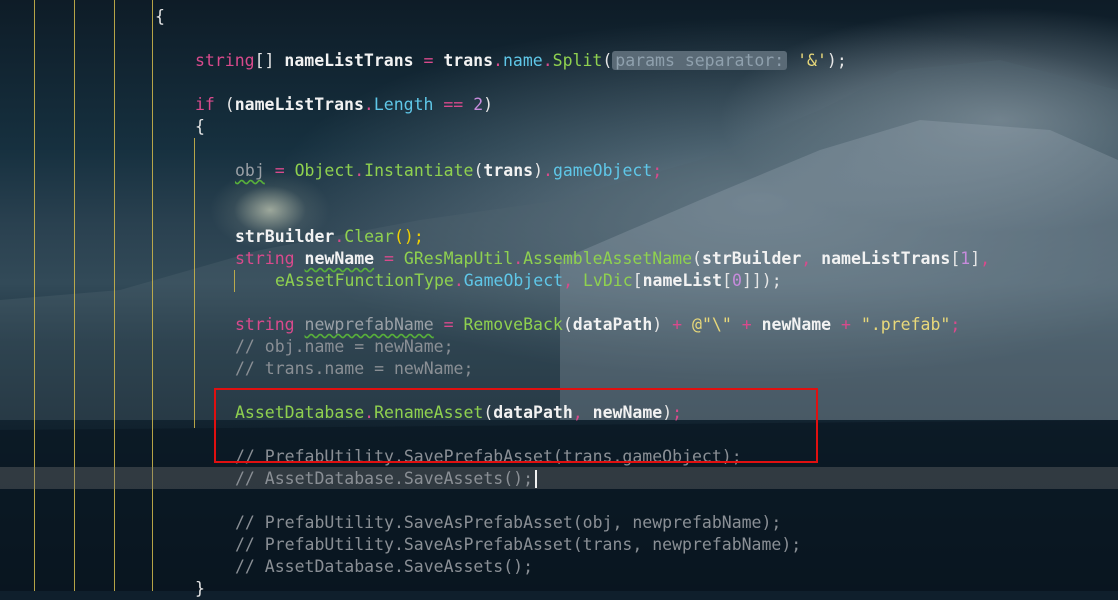 The image size is (1118, 600). What do you see at coordinates (812, 60) in the screenshot?
I see `char-literal: '&'` at bounding box center [812, 60].